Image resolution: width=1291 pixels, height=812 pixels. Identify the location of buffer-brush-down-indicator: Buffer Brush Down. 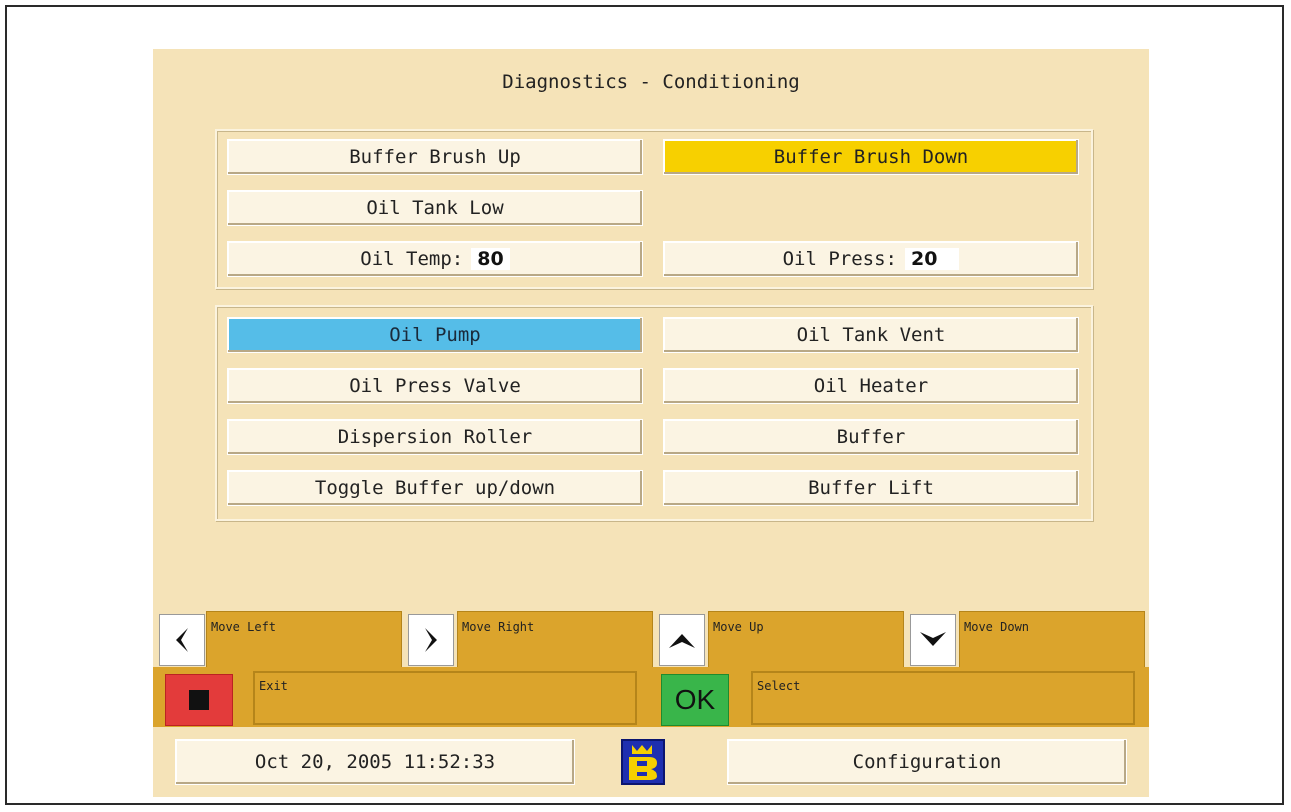
(871, 157).